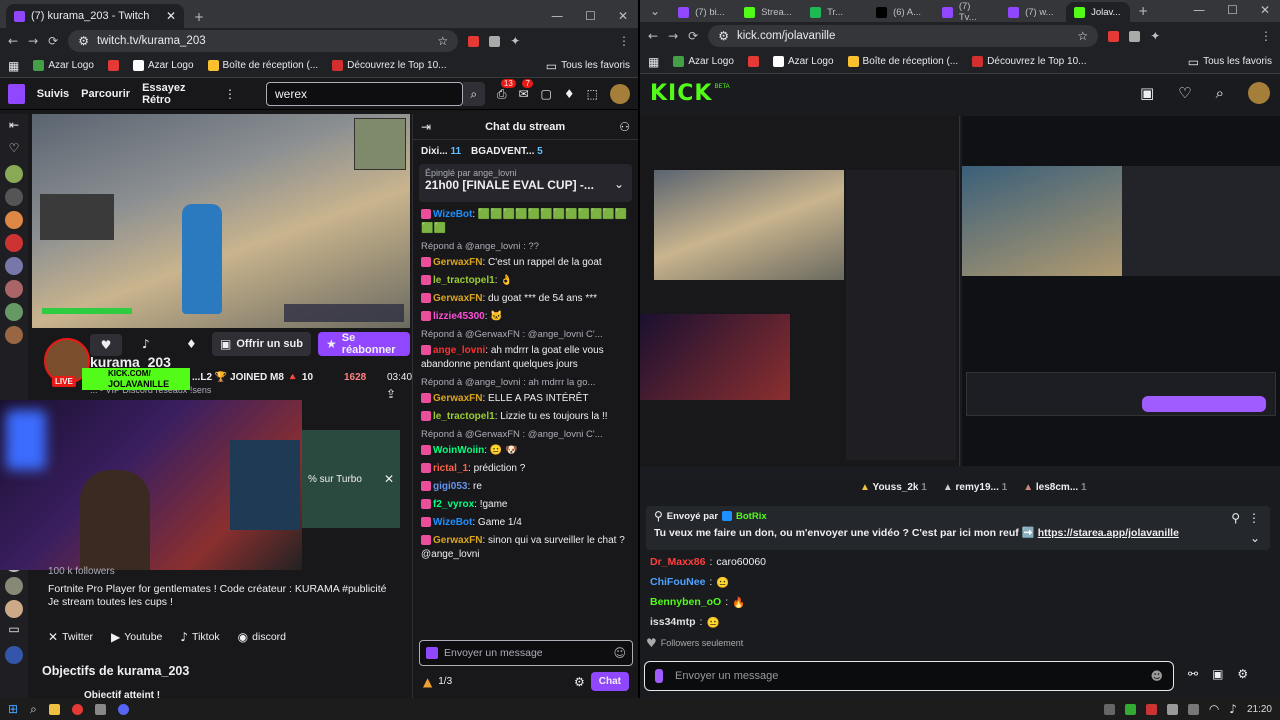 The height and width of the screenshot is (720, 1280). Describe the element at coordinates (450, 486) in the screenshot. I see `chat-username: gigi053` at that location.